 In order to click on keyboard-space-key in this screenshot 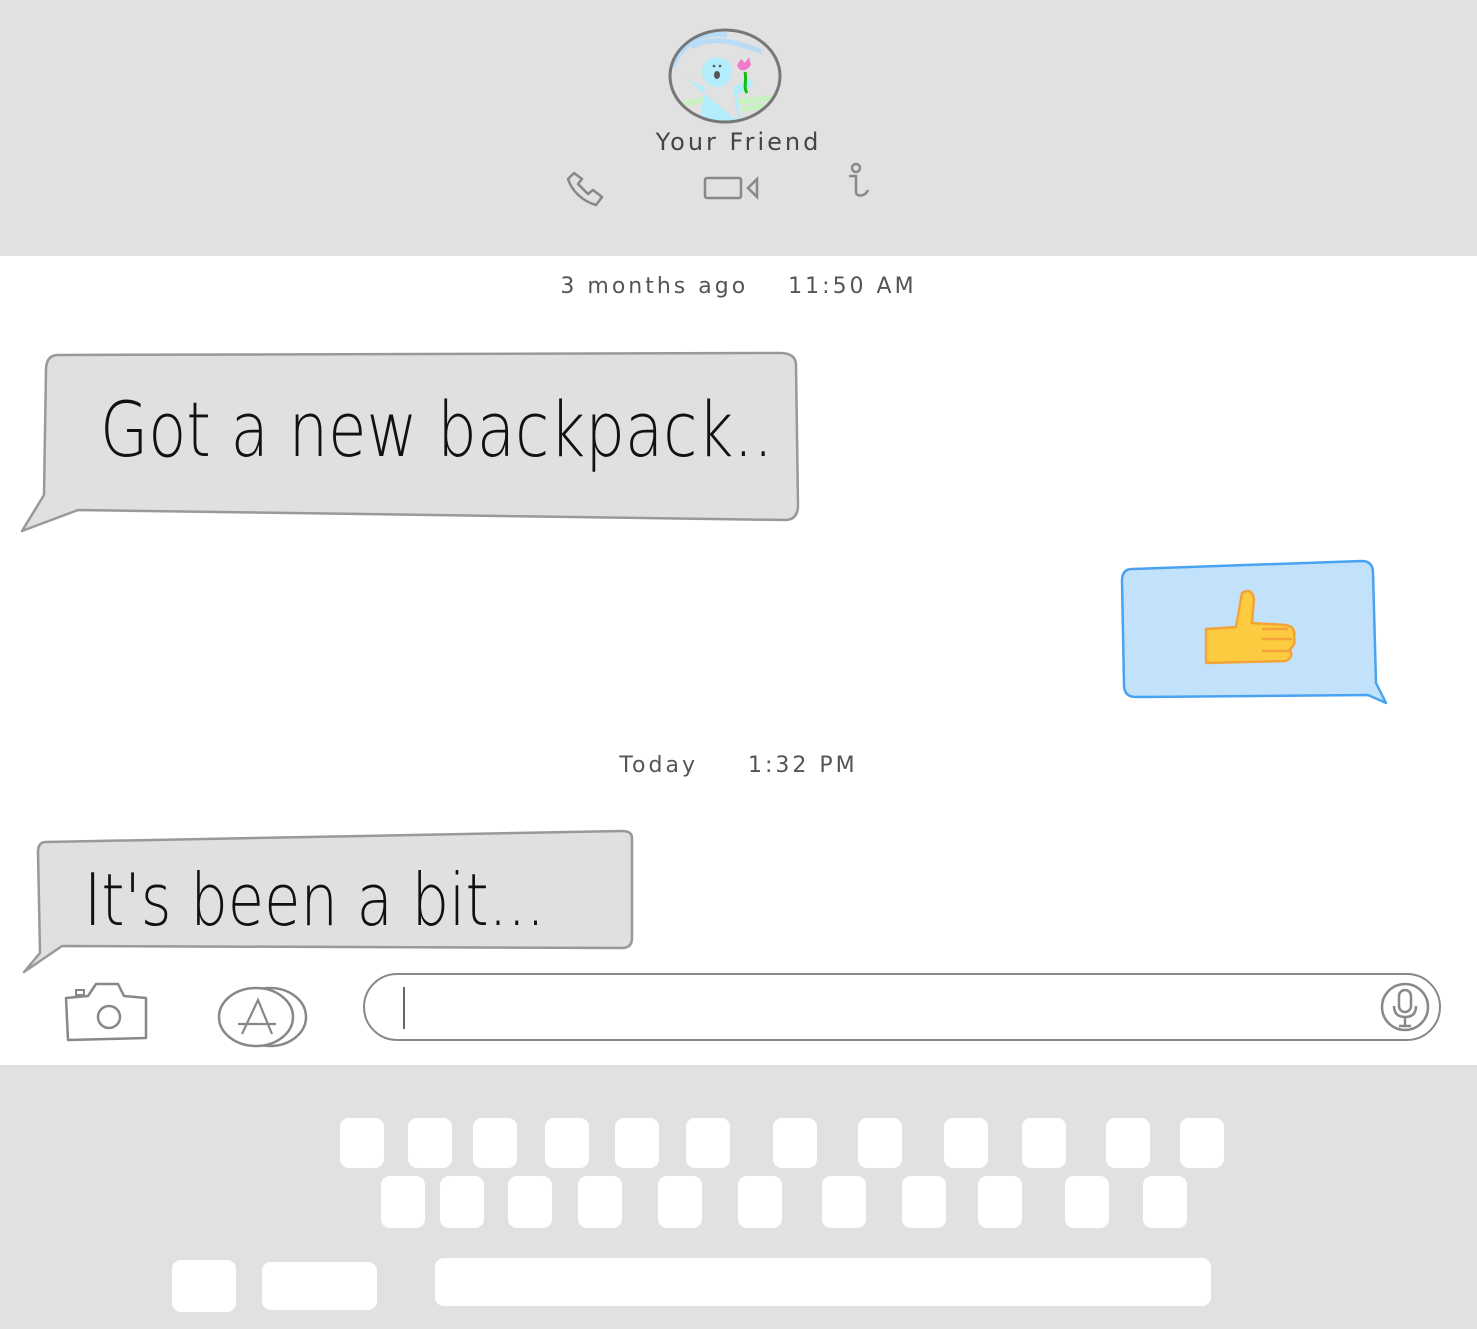, I will do `click(823, 1282)`.